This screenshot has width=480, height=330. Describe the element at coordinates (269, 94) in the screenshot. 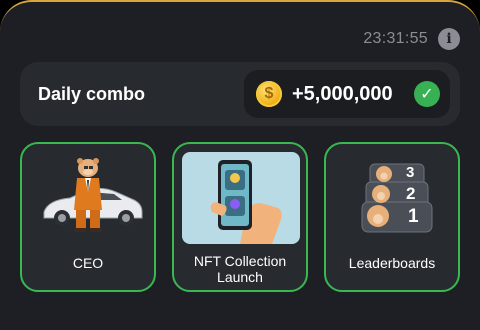

I see `coin-icon: $` at that location.